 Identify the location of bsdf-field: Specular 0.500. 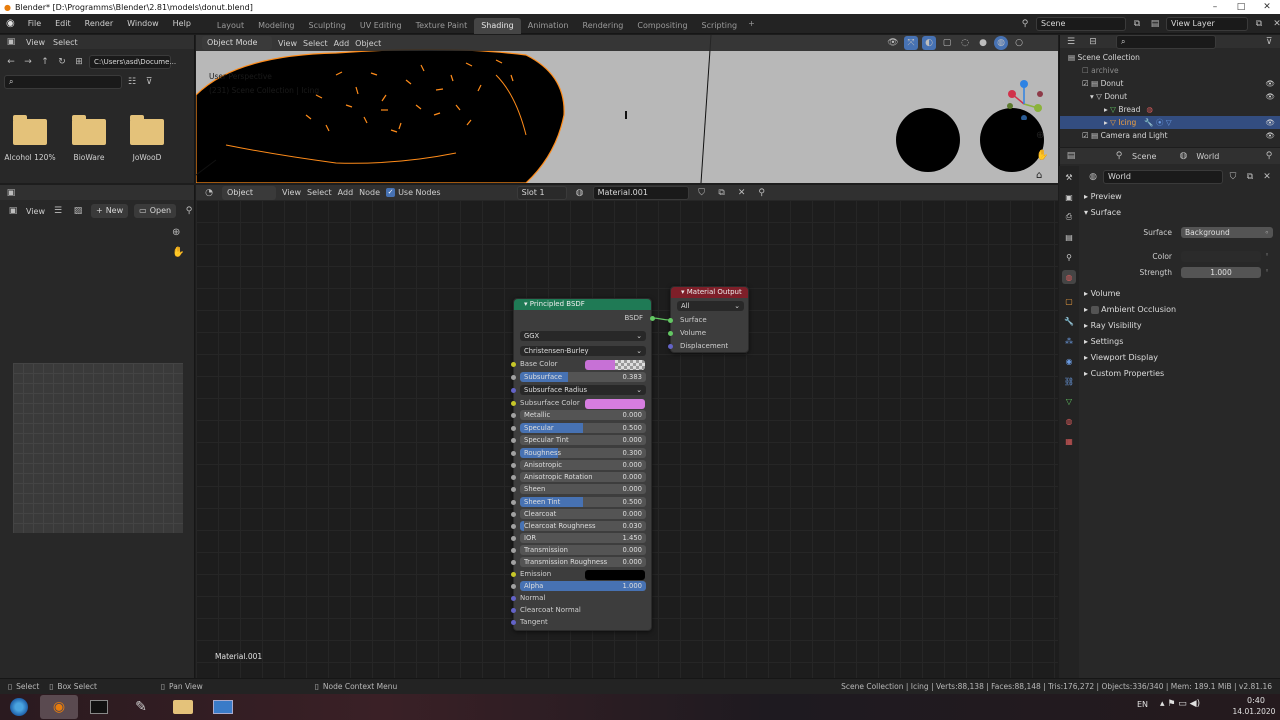
(583, 428).